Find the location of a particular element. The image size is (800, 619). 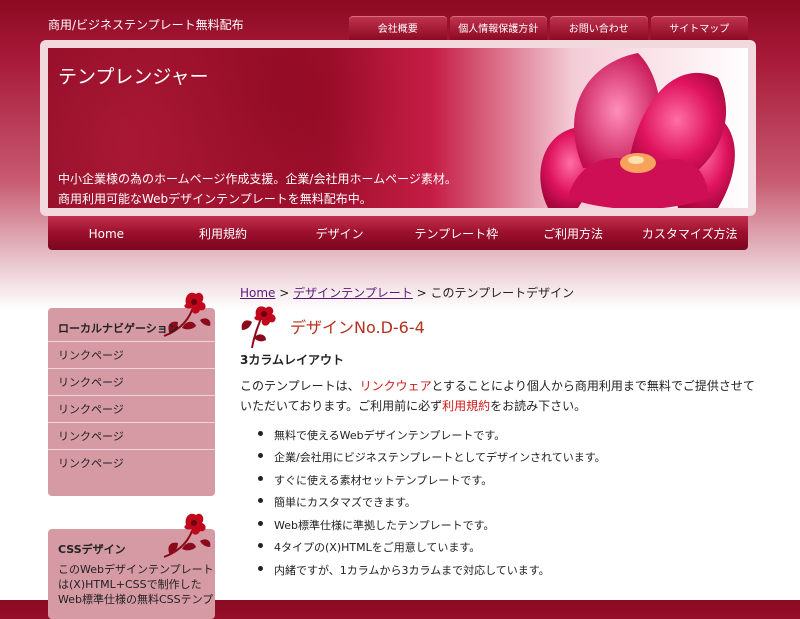

feature-item: Web標準仕様に準拠したテンプレートです。 is located at coordinates (384, 525).